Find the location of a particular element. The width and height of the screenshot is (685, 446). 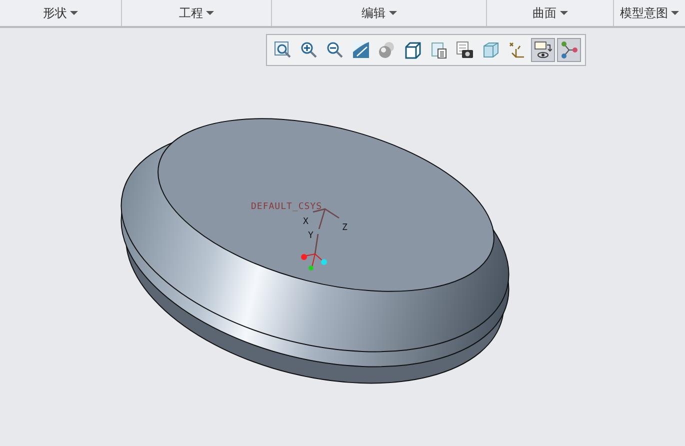

menu-tab: 编辑 is located at coordinates (379, 13).